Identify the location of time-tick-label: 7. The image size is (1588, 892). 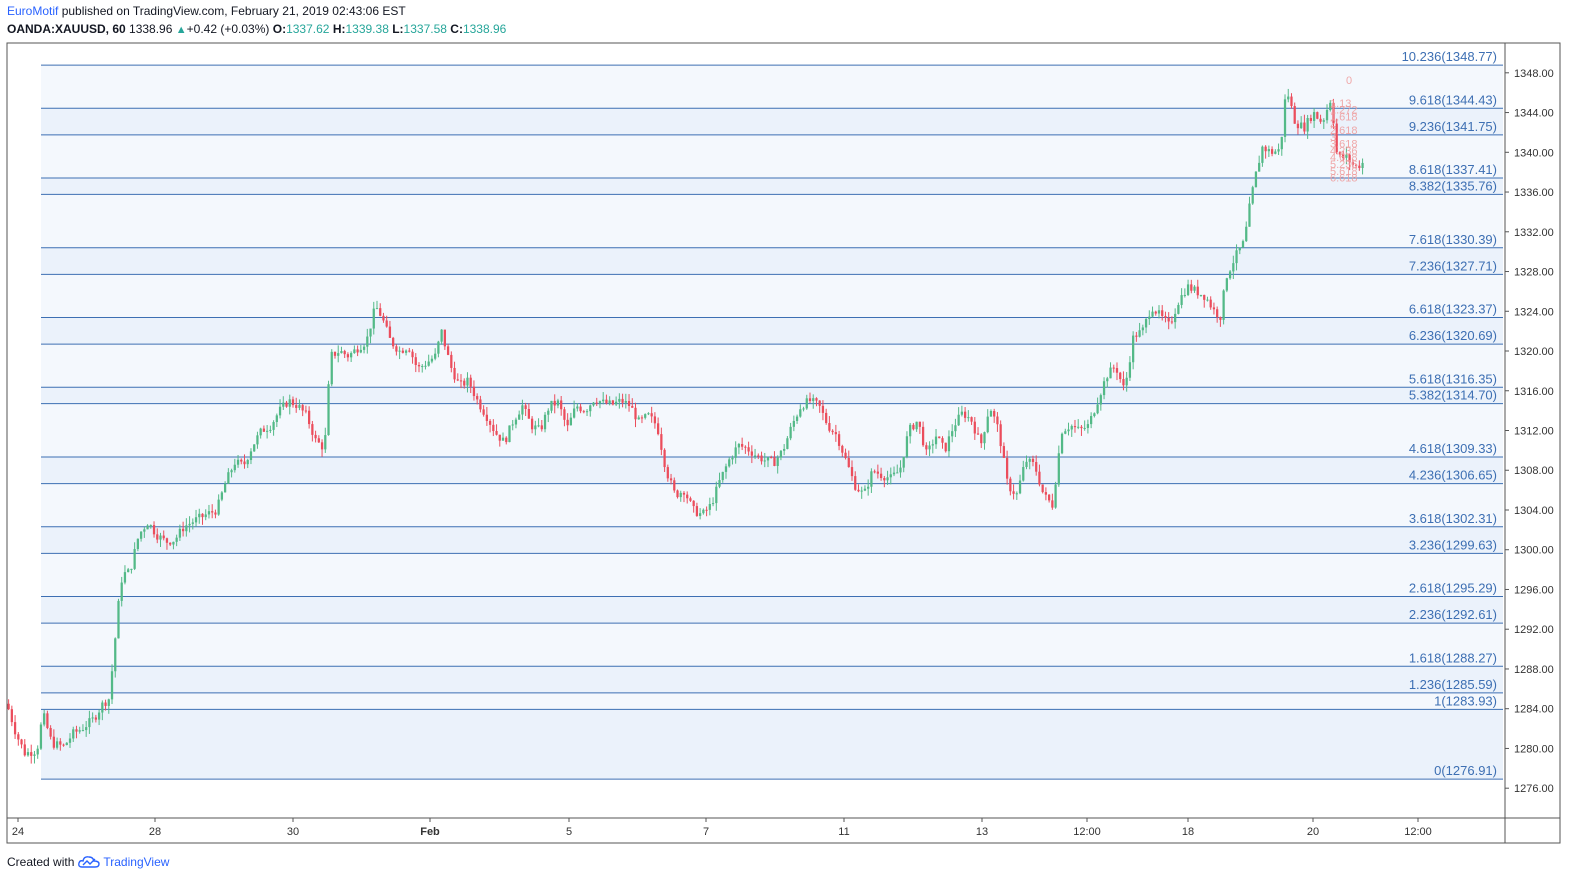
(706, 832).